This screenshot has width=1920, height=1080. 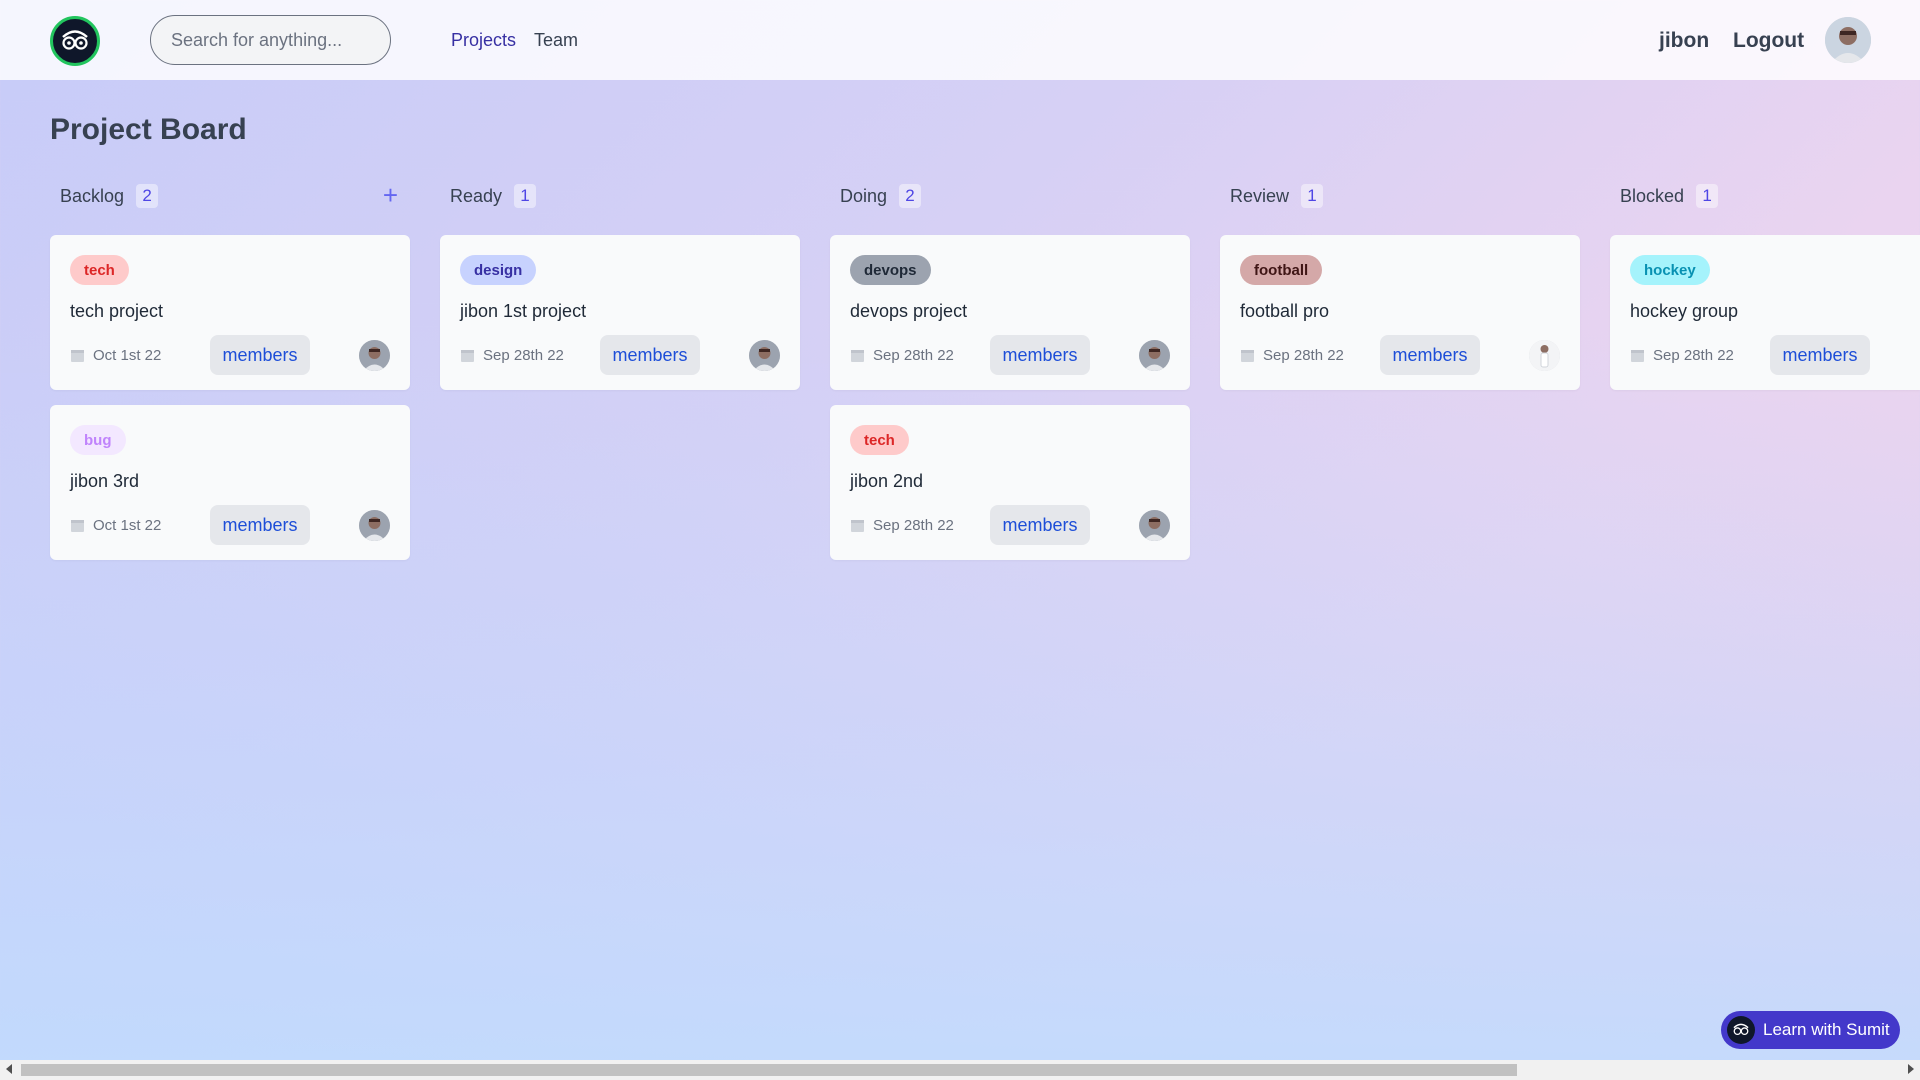 What do you see at coordinates (1010, 196) in the screenshot?
I see `column-header: Doing 2` at bounding box center [1010, 196].